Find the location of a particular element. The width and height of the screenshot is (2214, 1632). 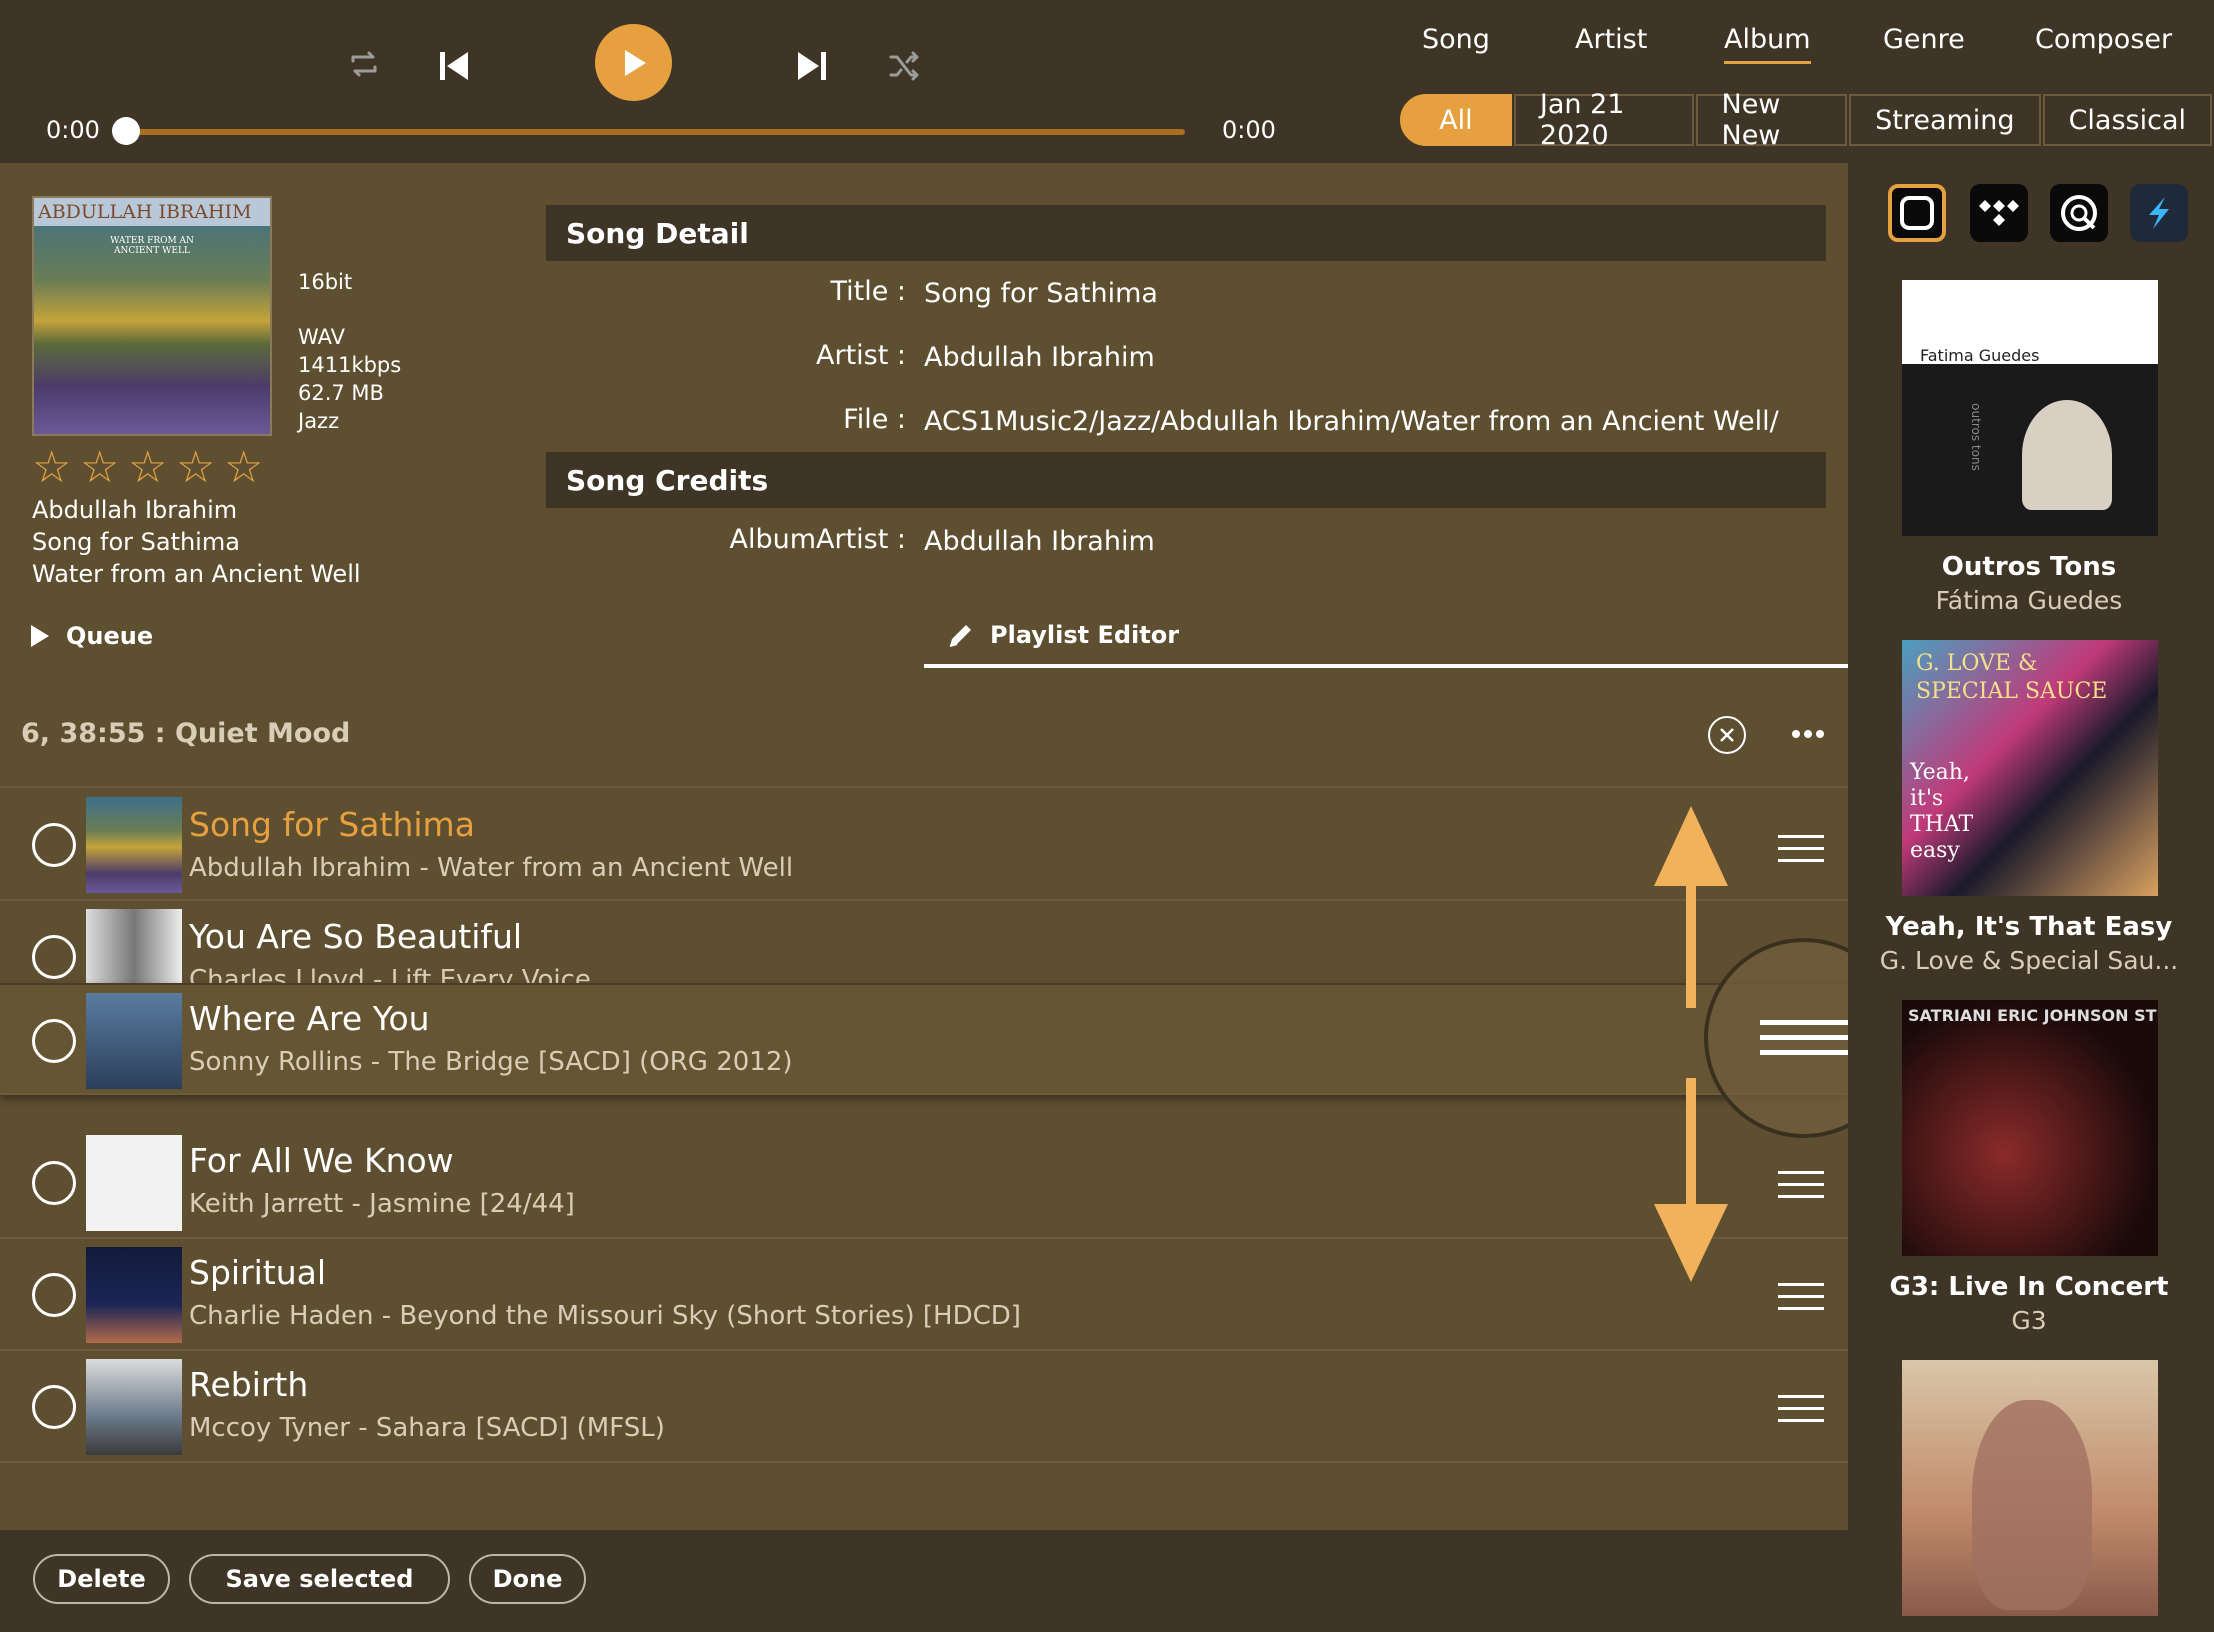

save-selected-button: Save selected is located at coordinates (319, 1579).